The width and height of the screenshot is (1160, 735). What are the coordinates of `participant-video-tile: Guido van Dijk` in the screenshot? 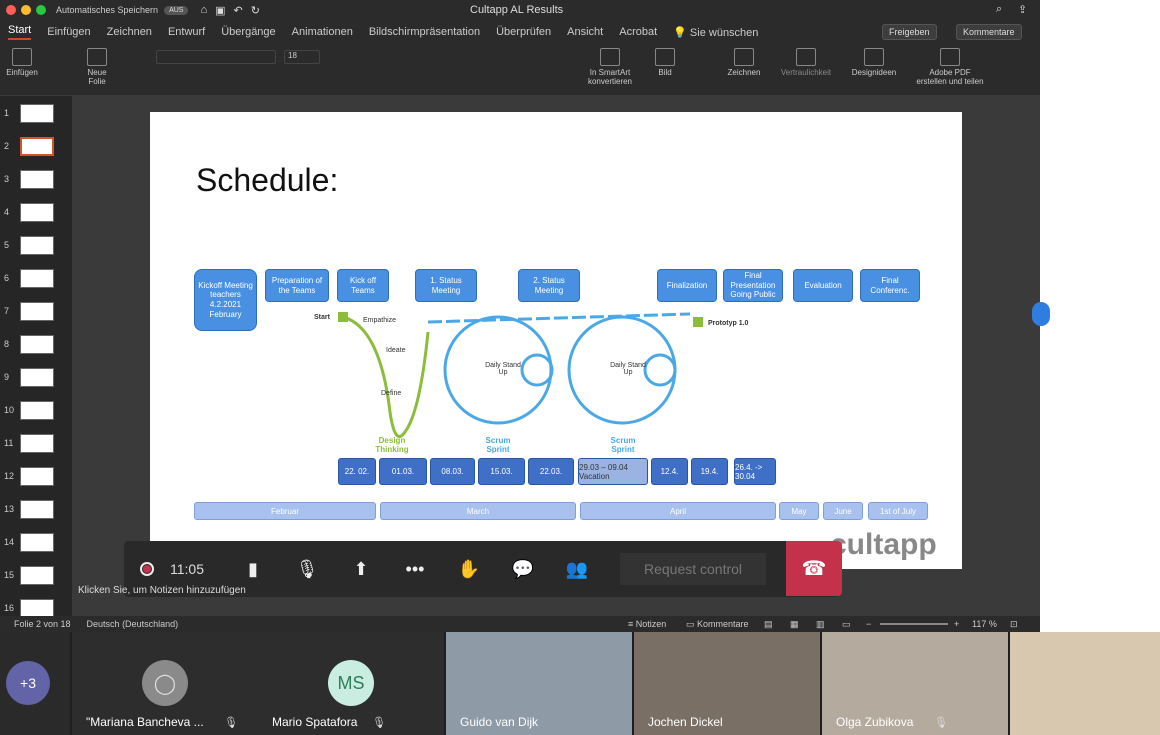 It's located at (539, 683).